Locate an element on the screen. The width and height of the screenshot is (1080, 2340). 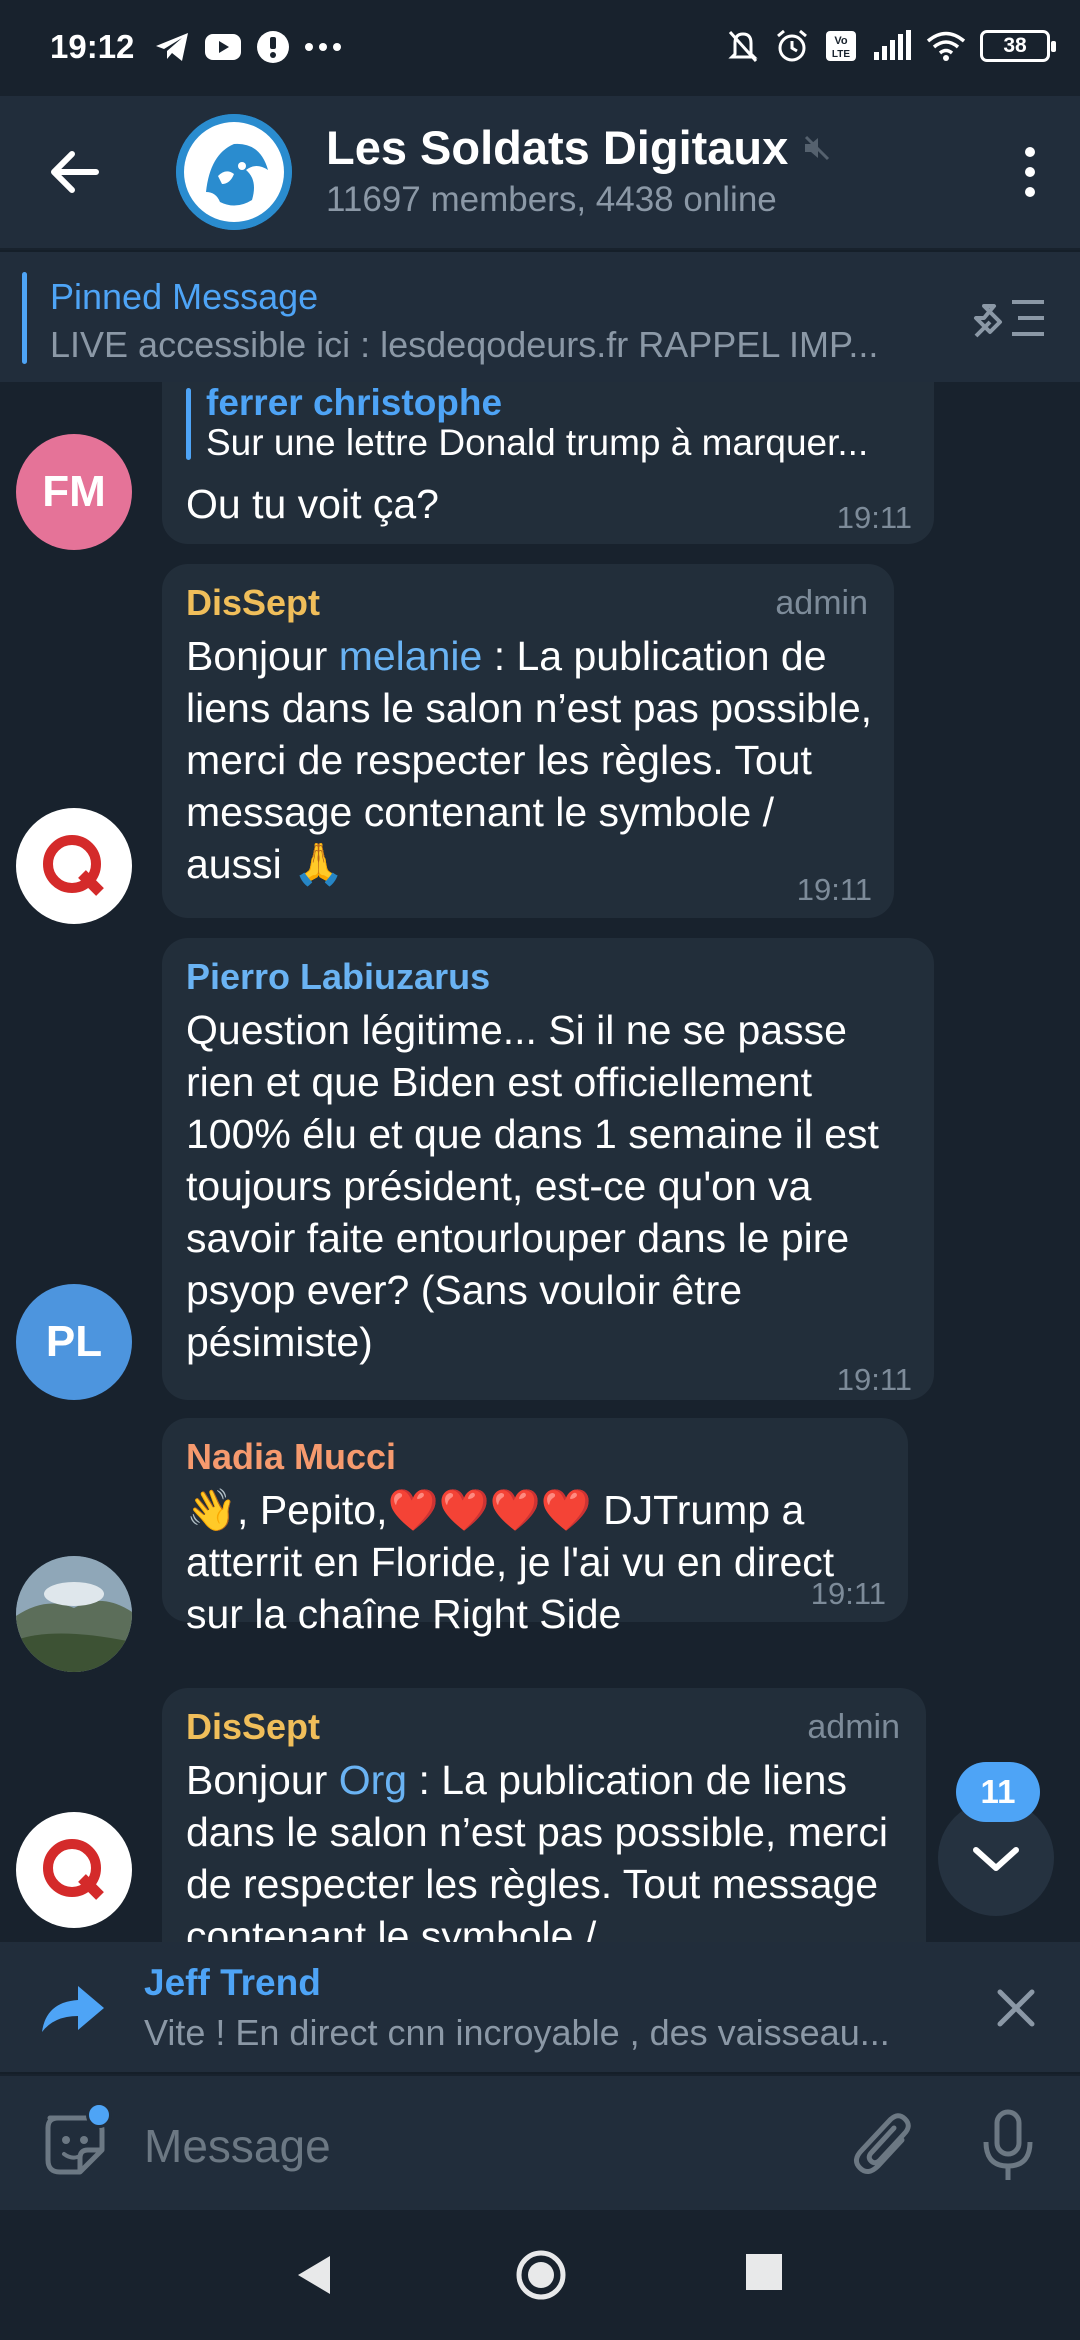
chat-title: Les Soldats Digitaux is located at coordinates (557, 147).